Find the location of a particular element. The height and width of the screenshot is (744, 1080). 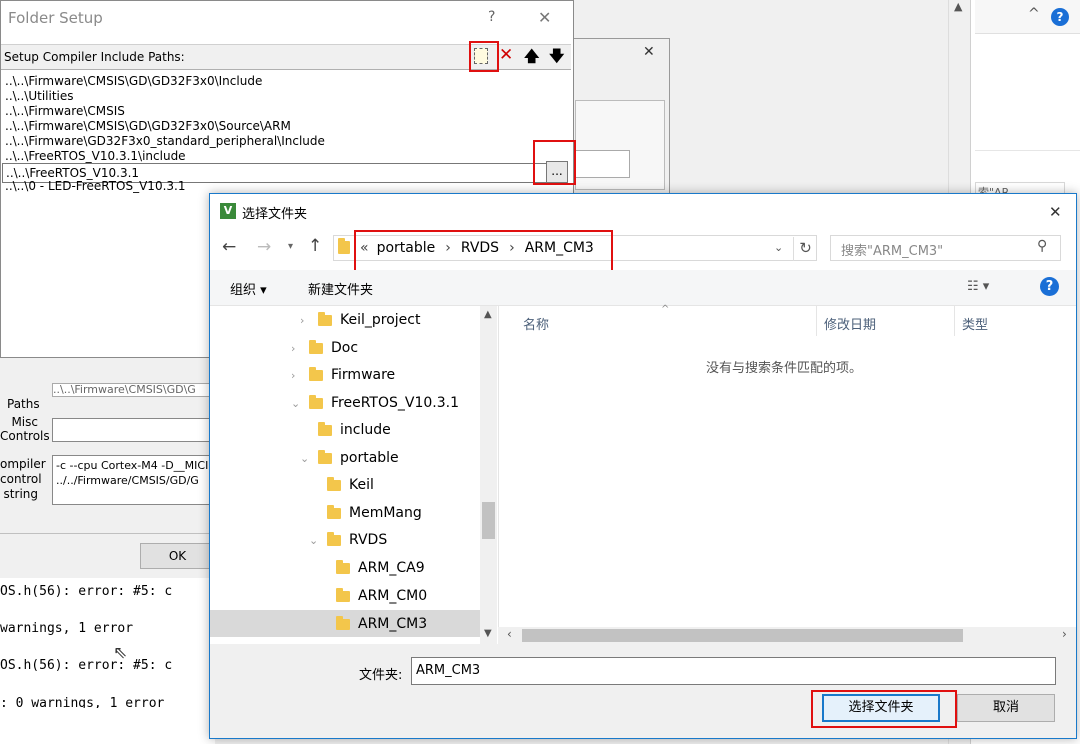

tree-item-keil-project: › Keil_project is located at coordinates (360, 320).